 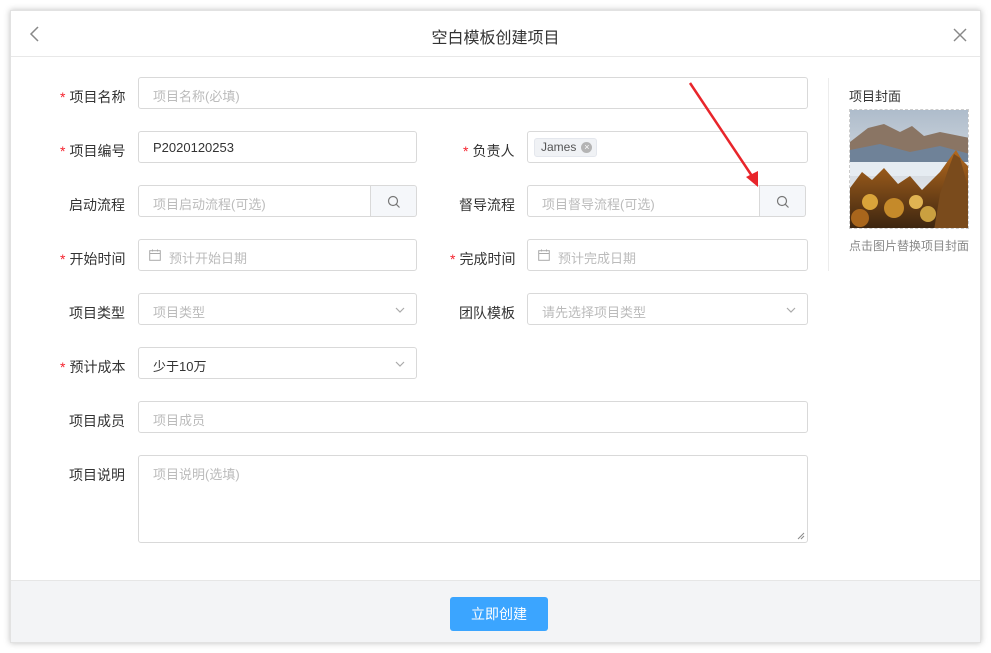 What do you see at coordinates (801, 536) in the screenshot?
I see `resize-handle-icon` at bounding box center [801, 536].